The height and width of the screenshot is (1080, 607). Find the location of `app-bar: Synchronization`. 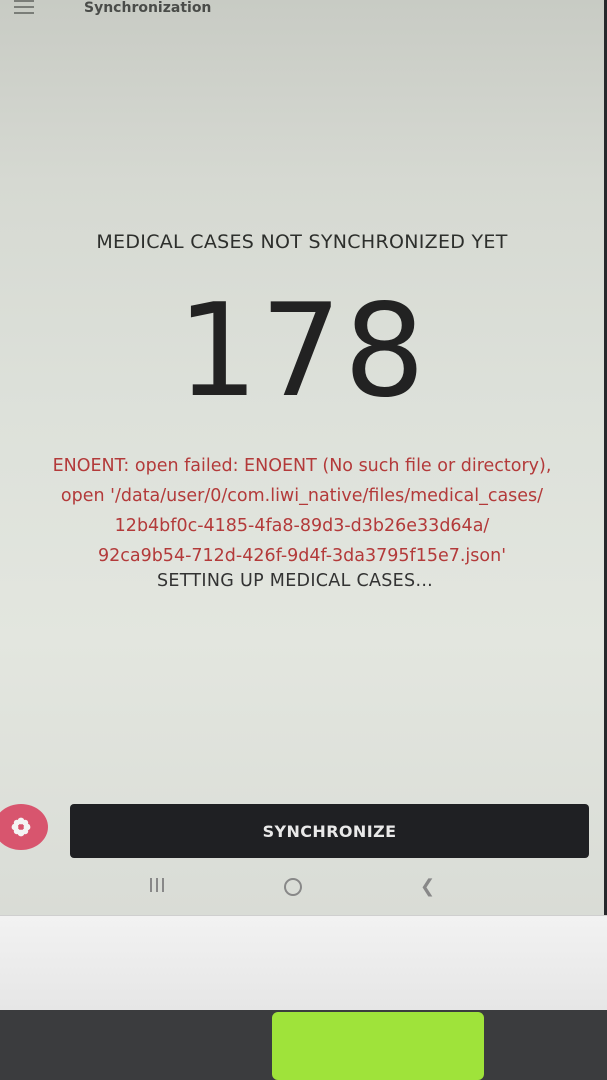

app-bar: Synchronization is located at coordinates (302, 11).